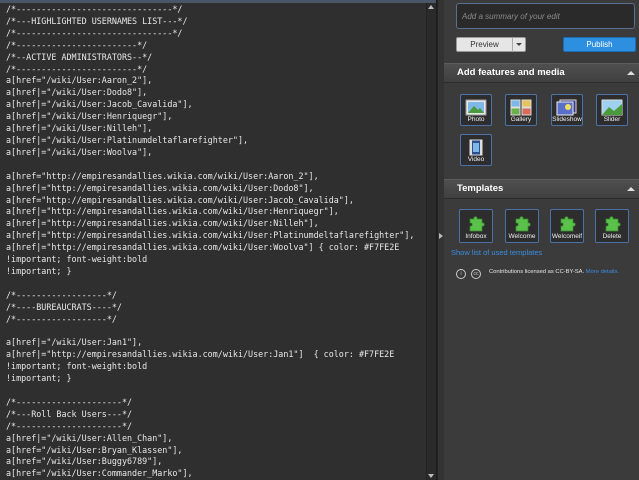  What do you see at coordinates (476, 159) in the screenshot?
I see `tool-label: Video` at bounding box center [476, 159].